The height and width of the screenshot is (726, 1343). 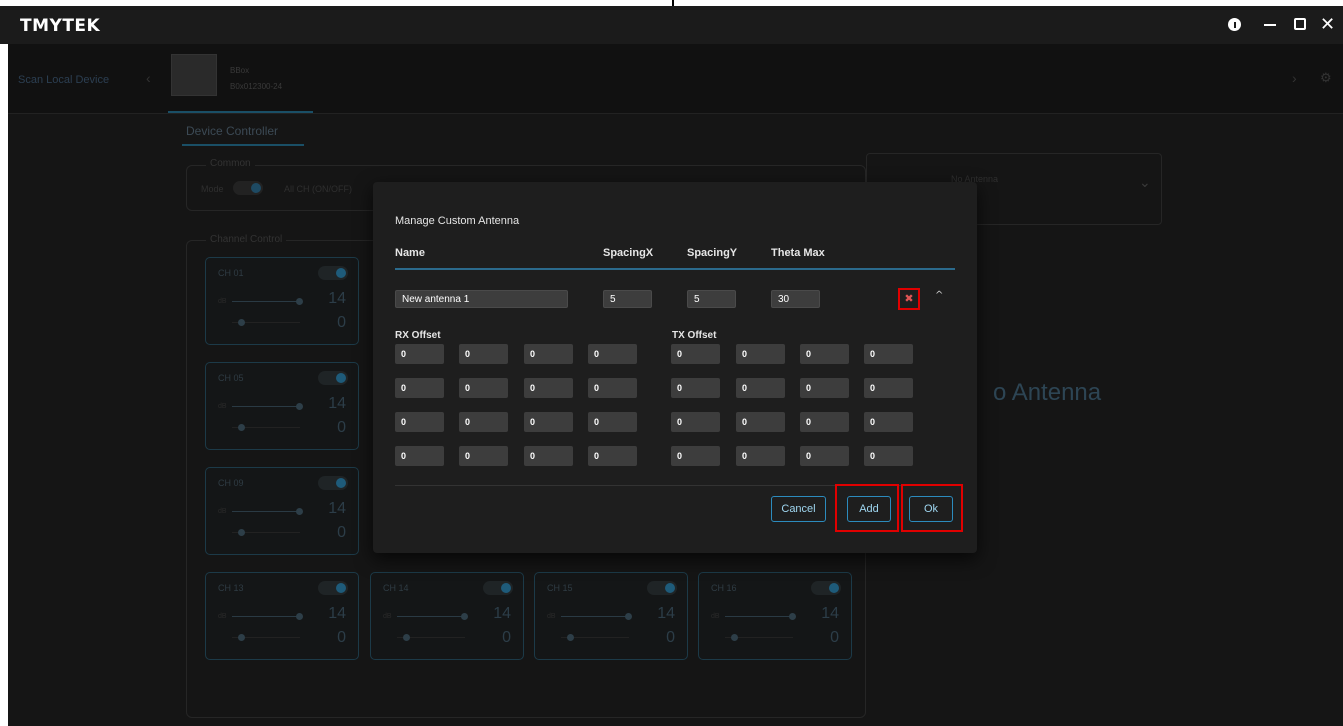 I want to click on channel-card: CH 13 dB 14 0, so click(x=282, y=616).